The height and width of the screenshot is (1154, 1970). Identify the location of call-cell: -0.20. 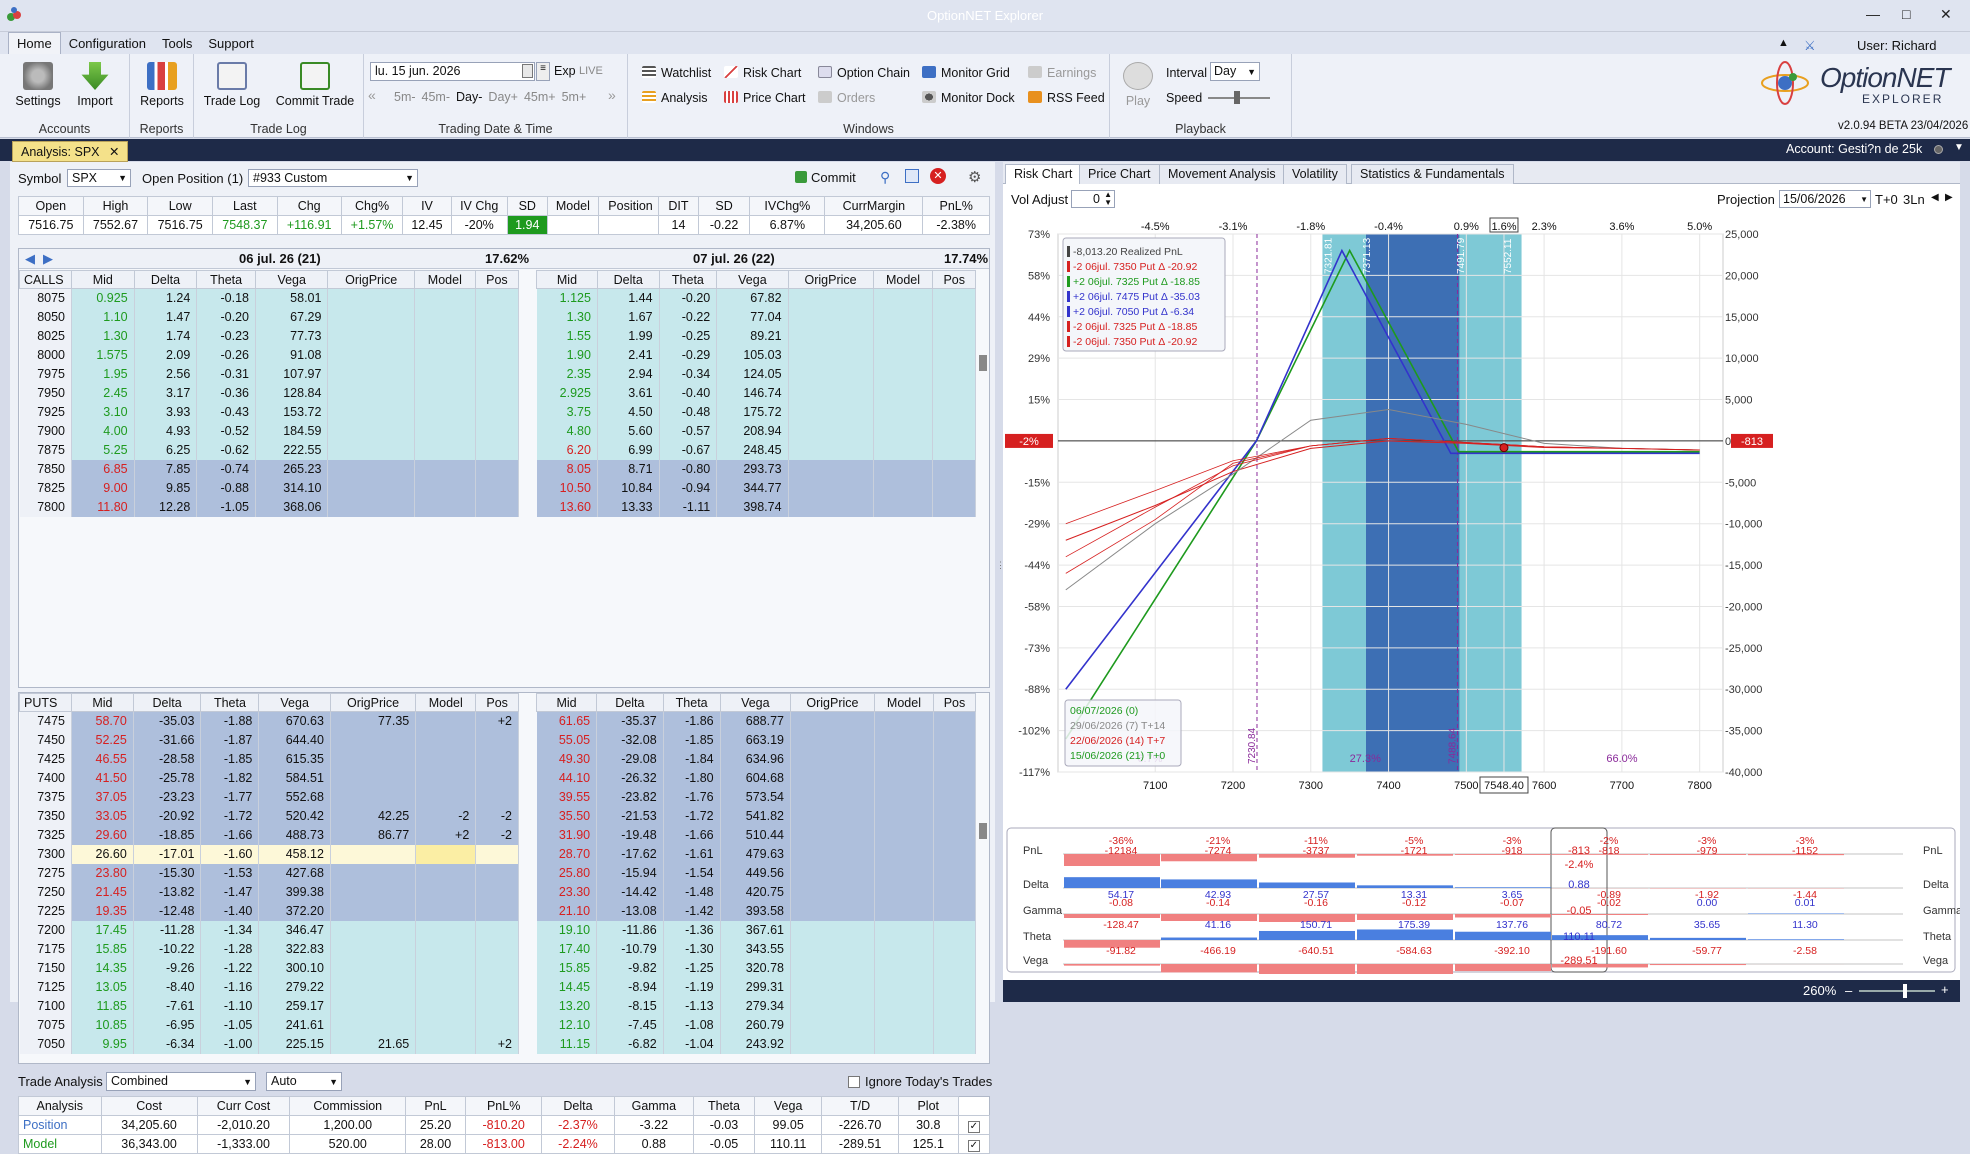
(688, 298).